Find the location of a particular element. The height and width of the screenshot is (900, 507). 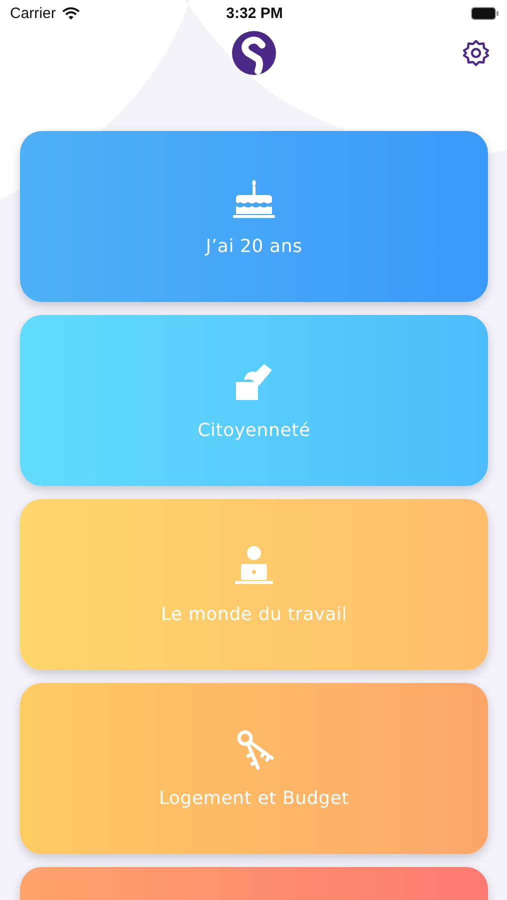

battery-icon is located at coordinates (485, 13).